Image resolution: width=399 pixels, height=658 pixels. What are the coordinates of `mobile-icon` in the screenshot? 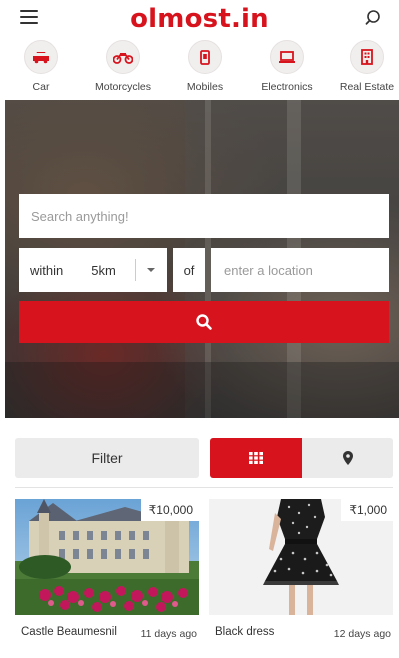 It's located at (205, 57).